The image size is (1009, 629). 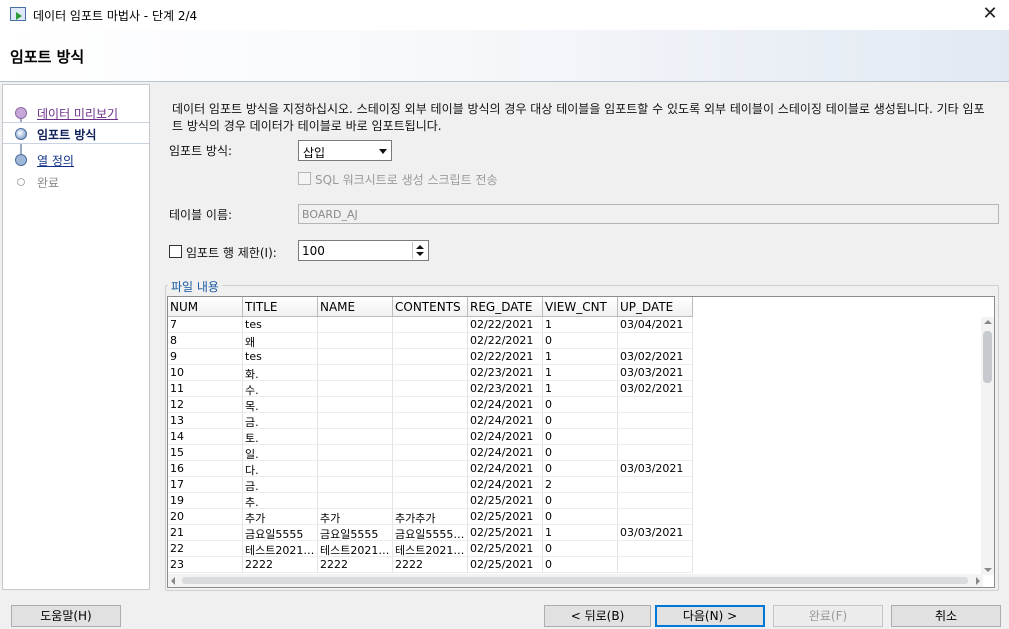 I want to click on column-header: UP_DATE, so click(x=655, y=307).